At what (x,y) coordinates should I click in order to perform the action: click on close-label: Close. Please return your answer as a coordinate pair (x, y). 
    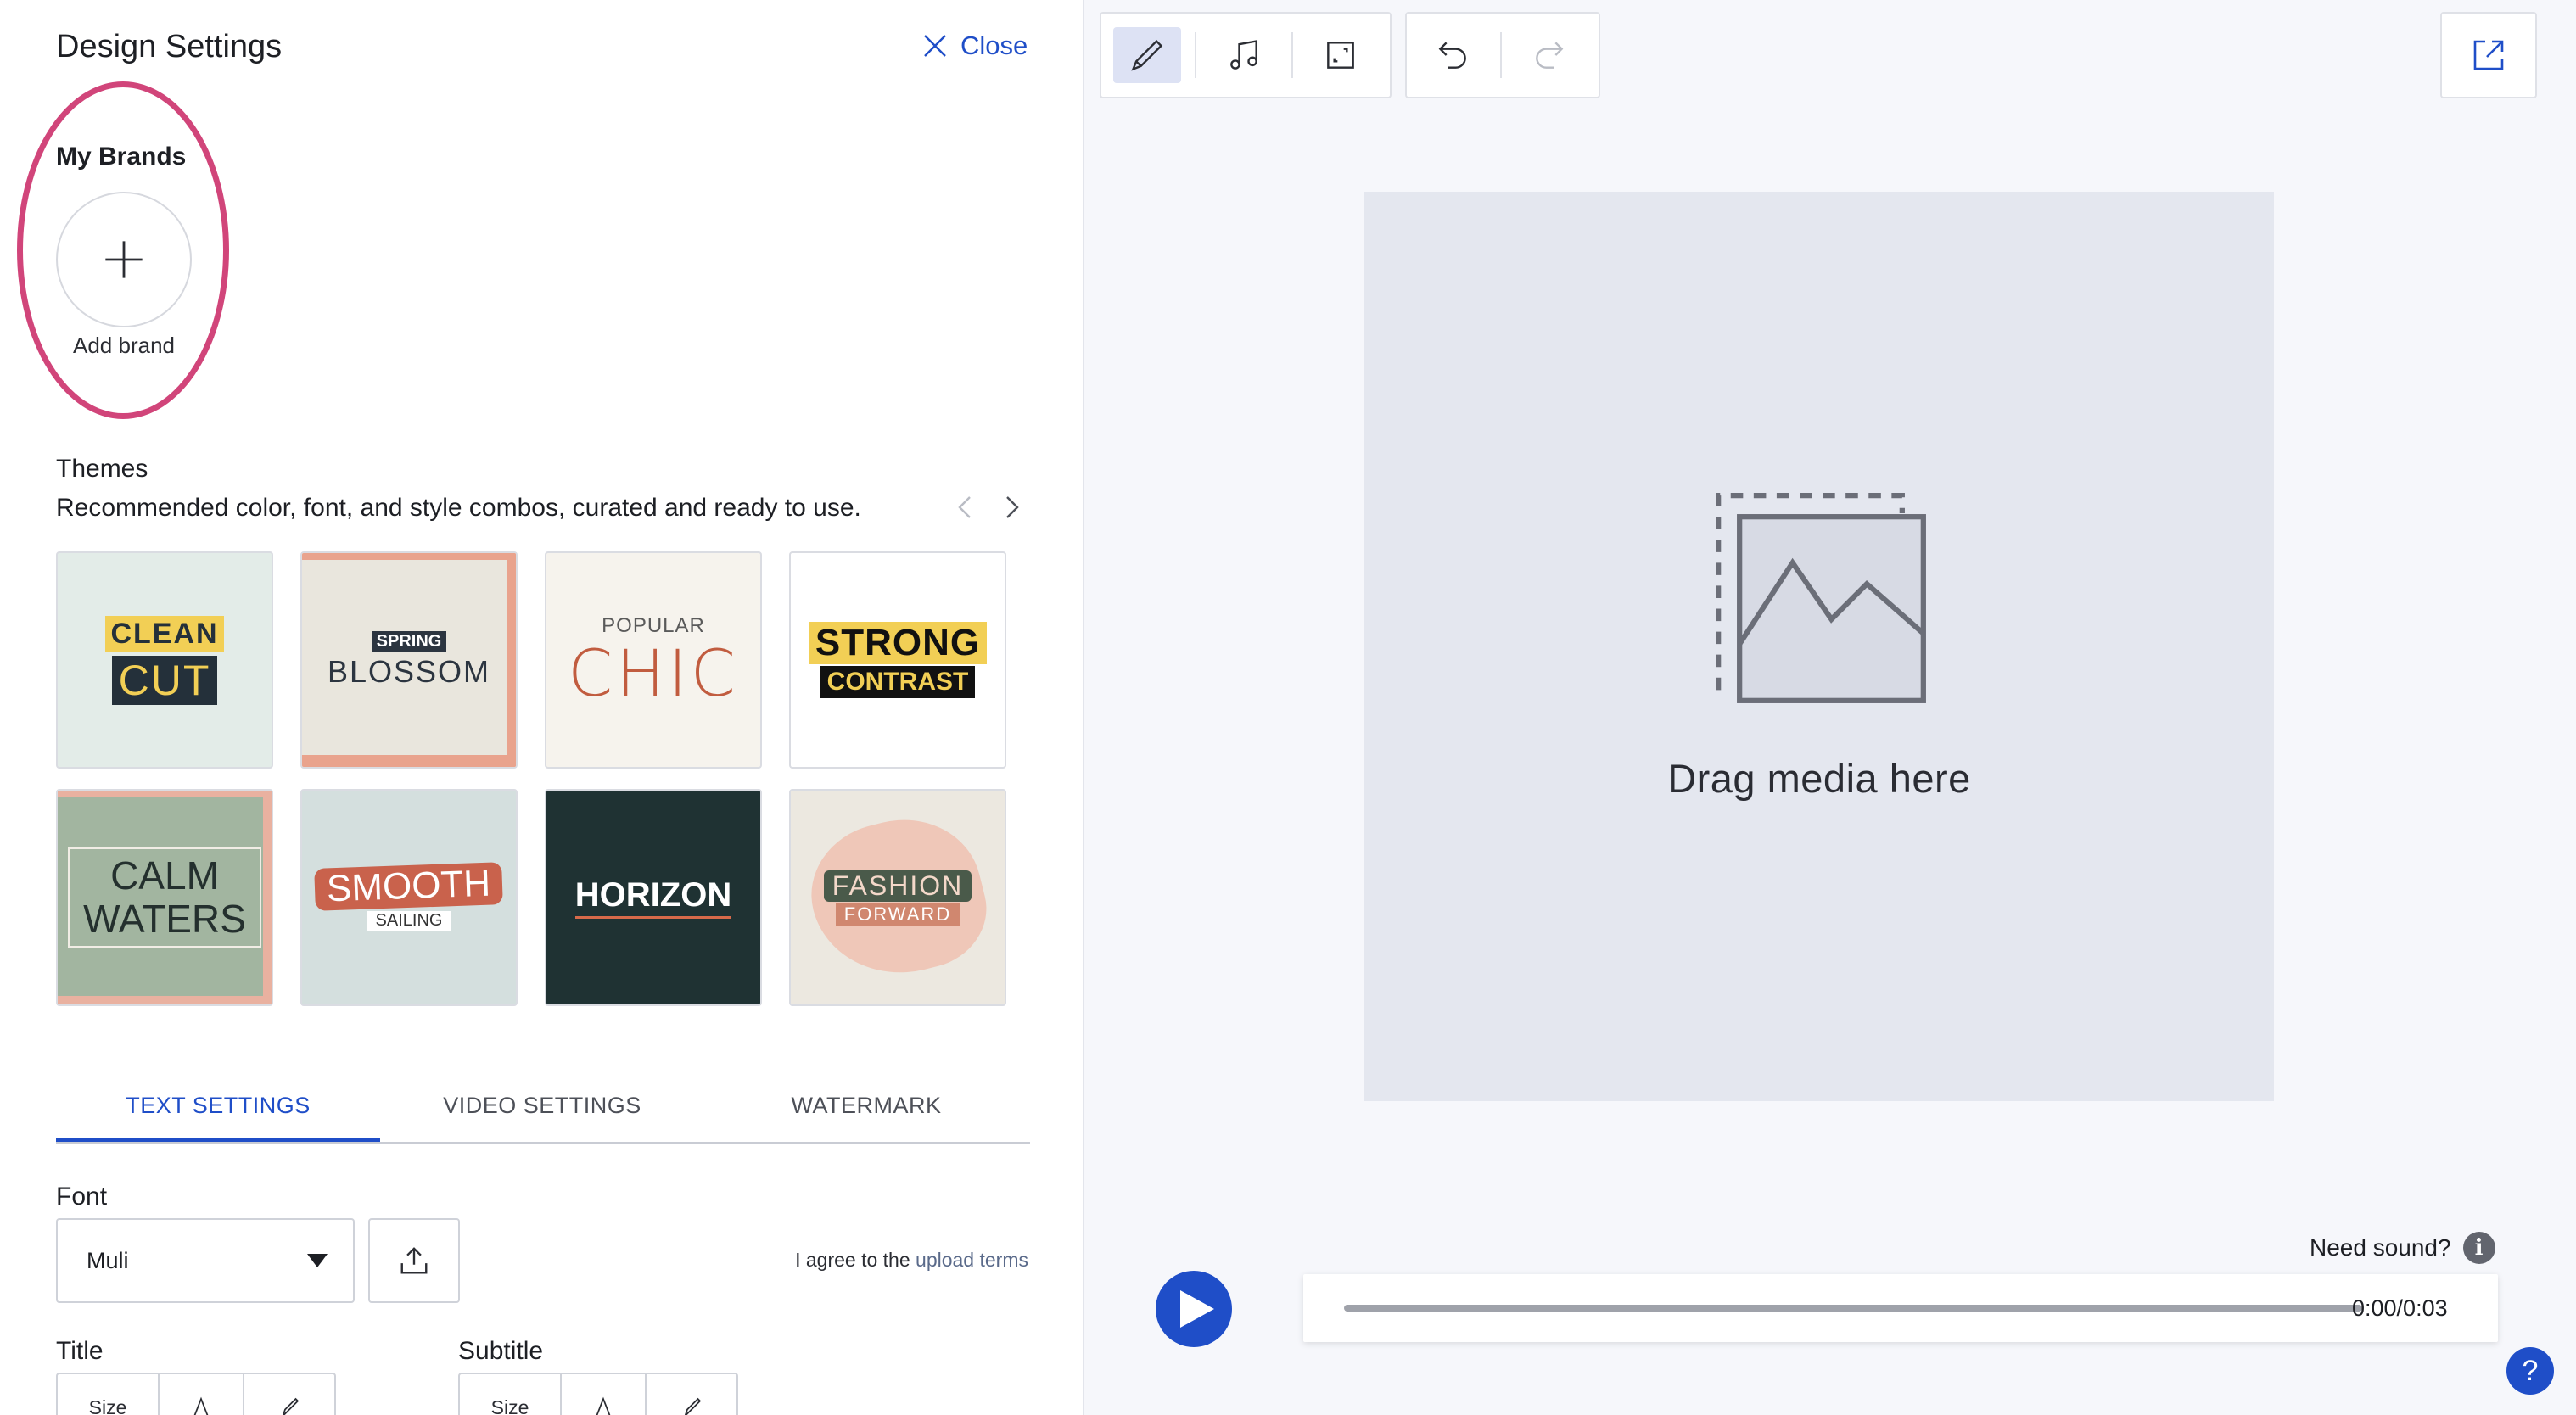
    Looking at the image, I should click on (994, 46).